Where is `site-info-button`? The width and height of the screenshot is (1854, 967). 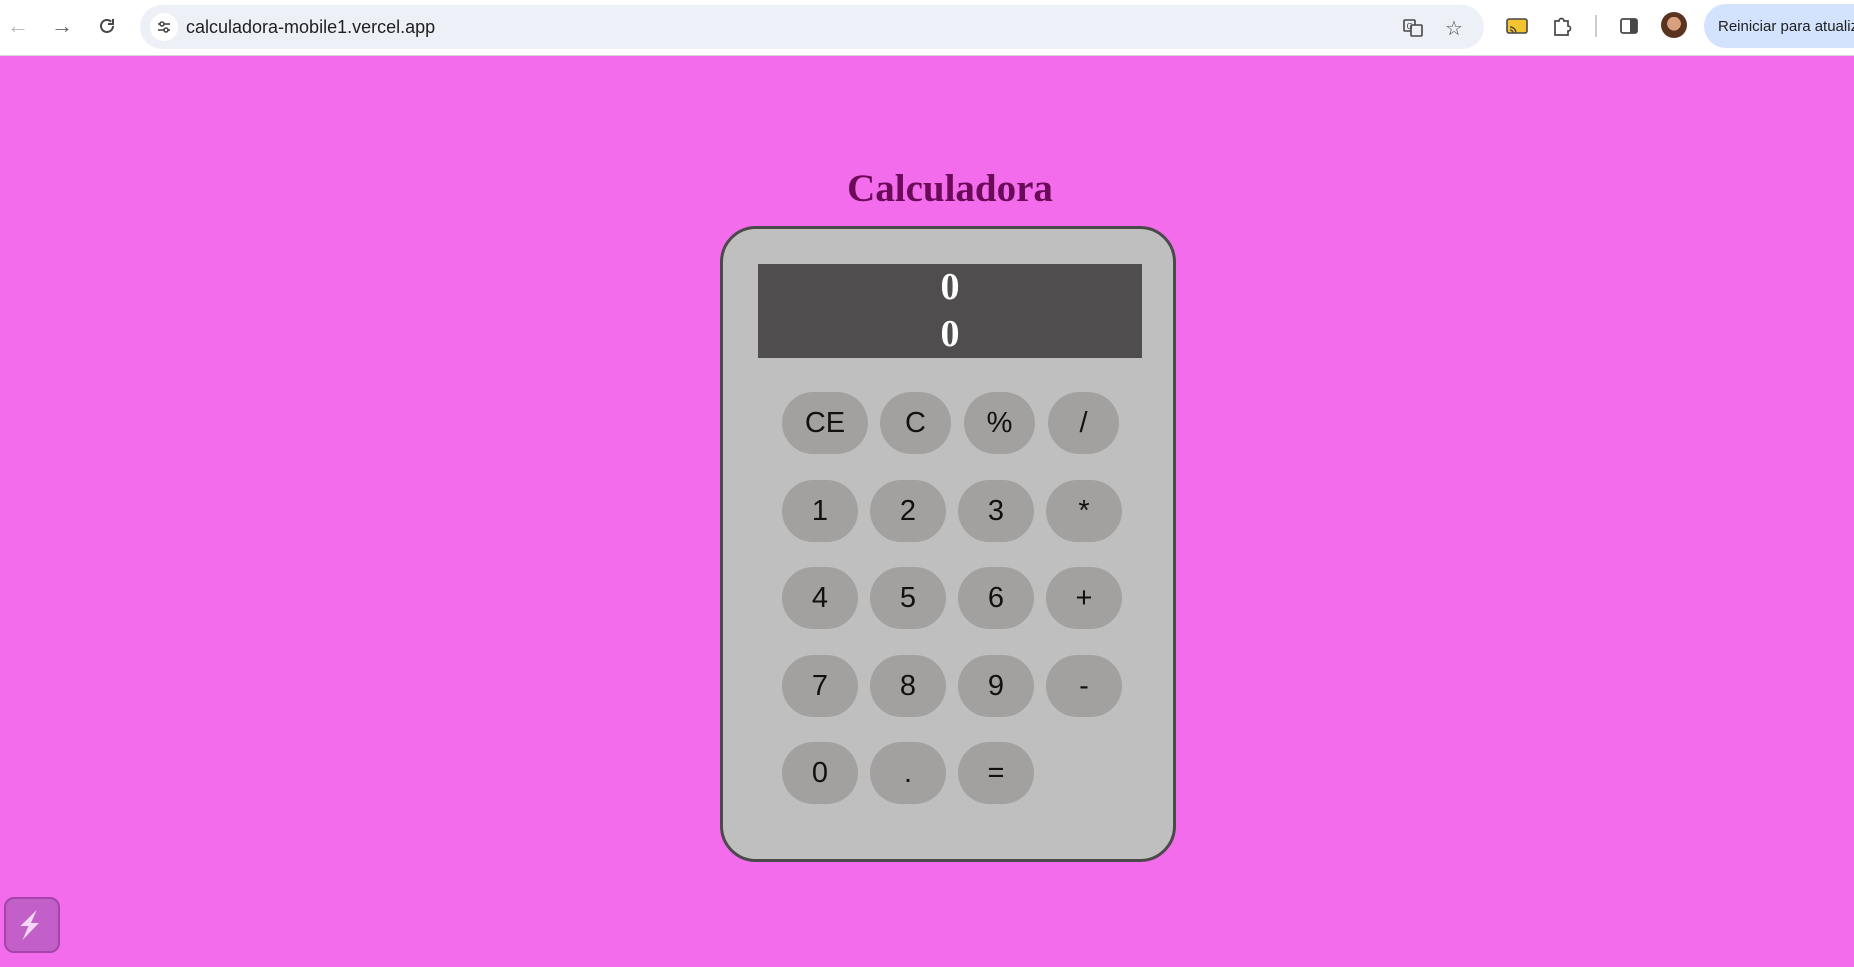
site-info-button is located at coordinates (164, 27).